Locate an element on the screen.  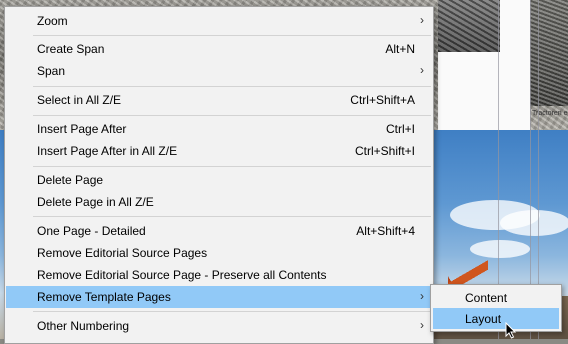
menu-item-span: Span › is located at coordinates (219, 71).